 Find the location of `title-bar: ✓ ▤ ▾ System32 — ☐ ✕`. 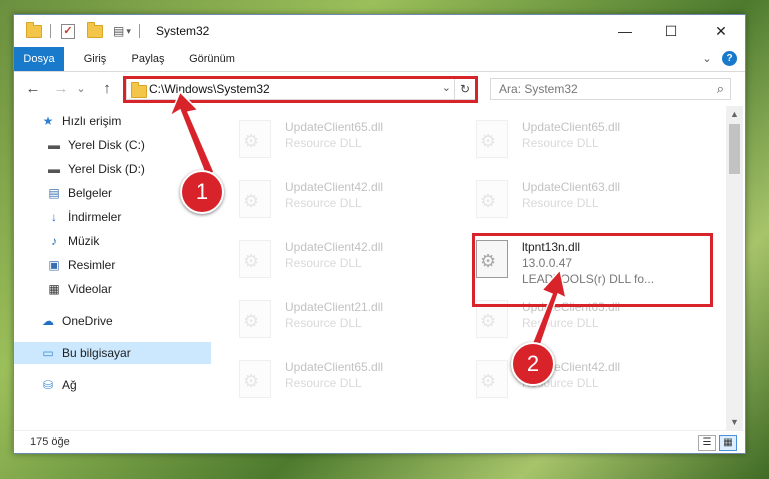

title-bar: ✓ ▤ ▾ System32 — ☐ ✕ is located at coordinates (379, 31).